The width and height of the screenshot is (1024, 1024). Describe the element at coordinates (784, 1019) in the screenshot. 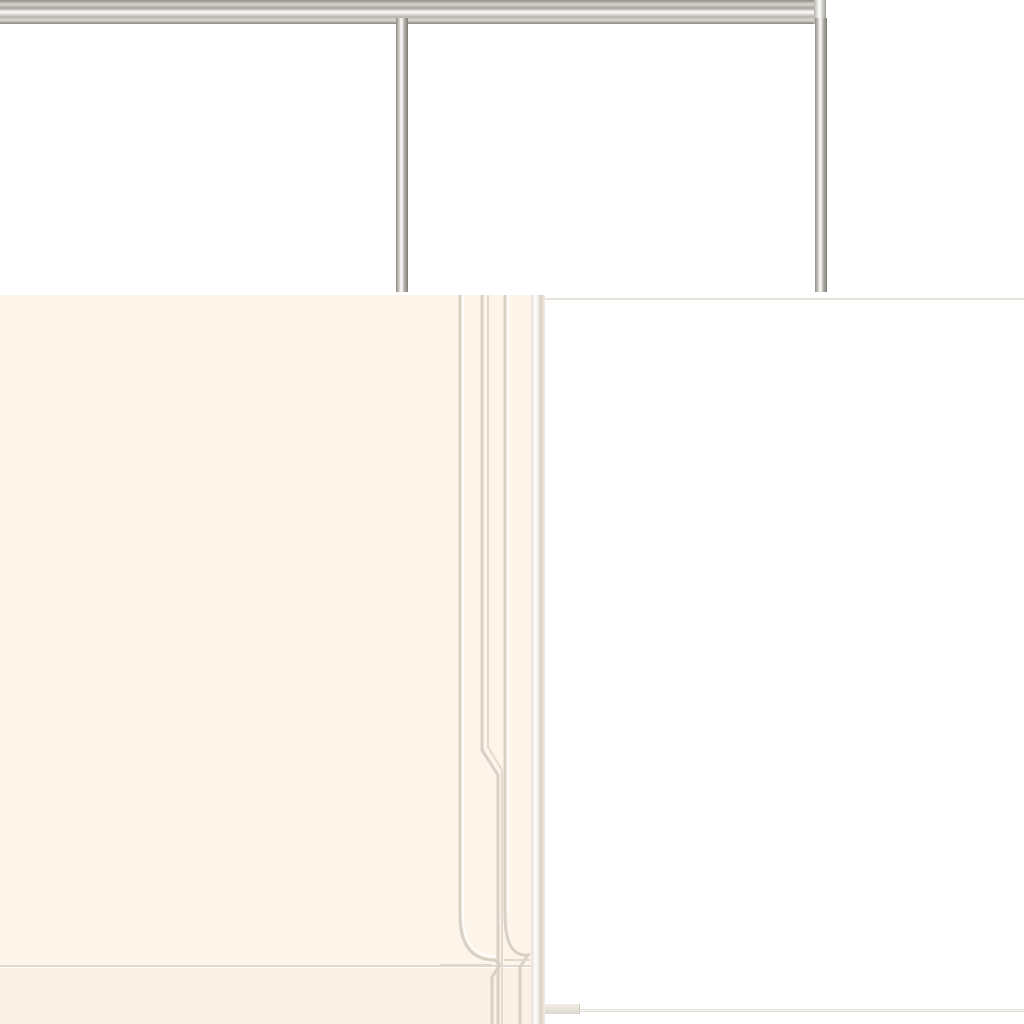

I see `below-rail-strip` at that location.